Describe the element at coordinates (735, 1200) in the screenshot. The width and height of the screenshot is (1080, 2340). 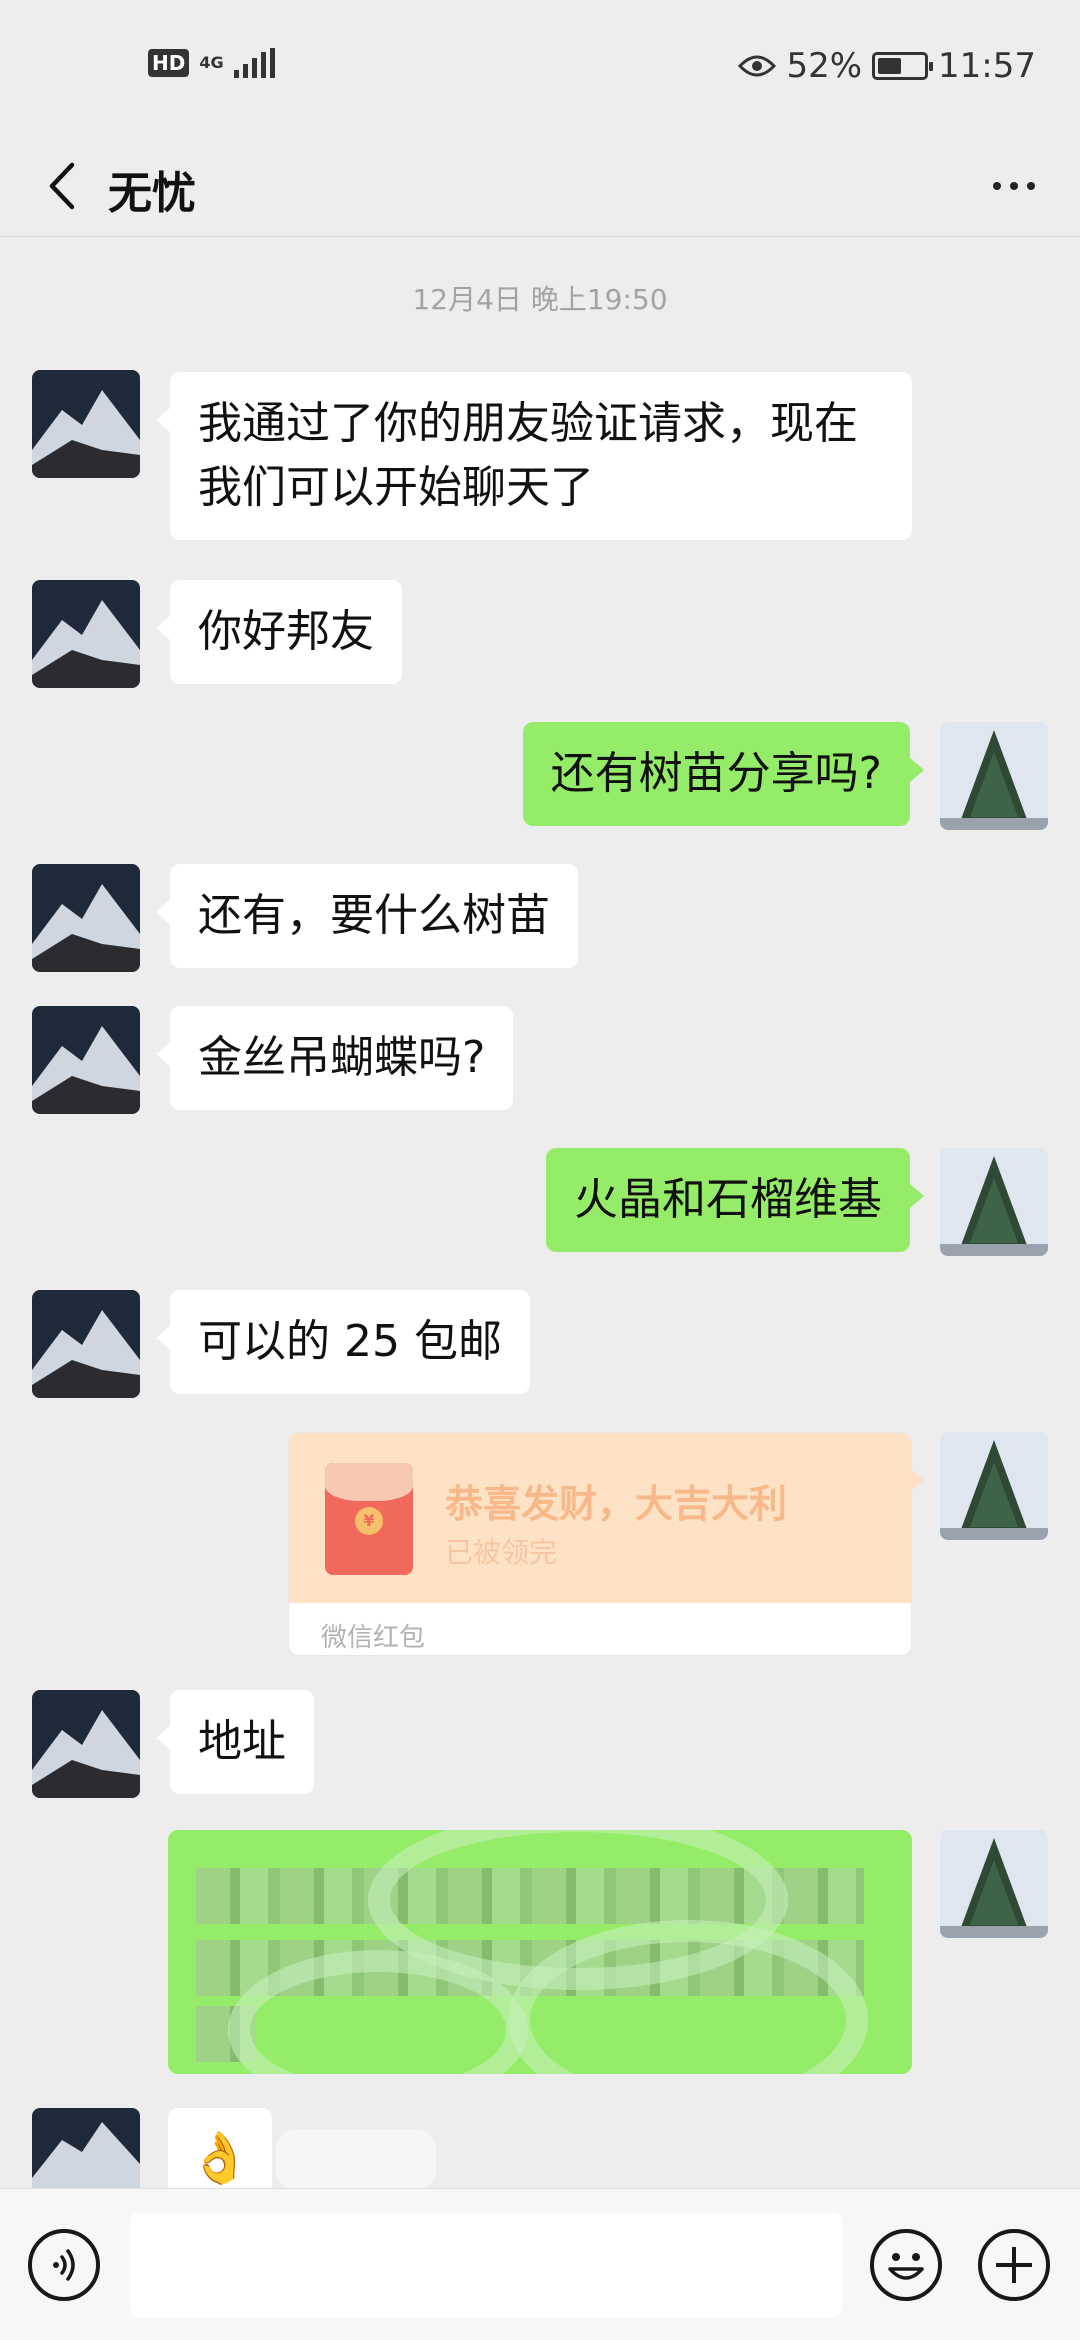
I see `message-bubble-outgoing: 火晶和石榴维基` at that location.